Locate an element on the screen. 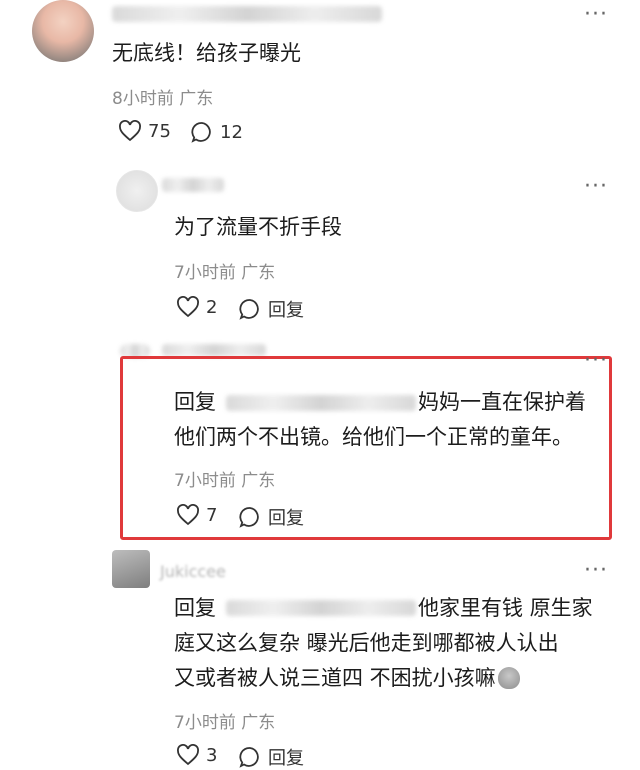 This screenshot has height=770, width=640. like-button: 75 is located at coordinates (144, 131).